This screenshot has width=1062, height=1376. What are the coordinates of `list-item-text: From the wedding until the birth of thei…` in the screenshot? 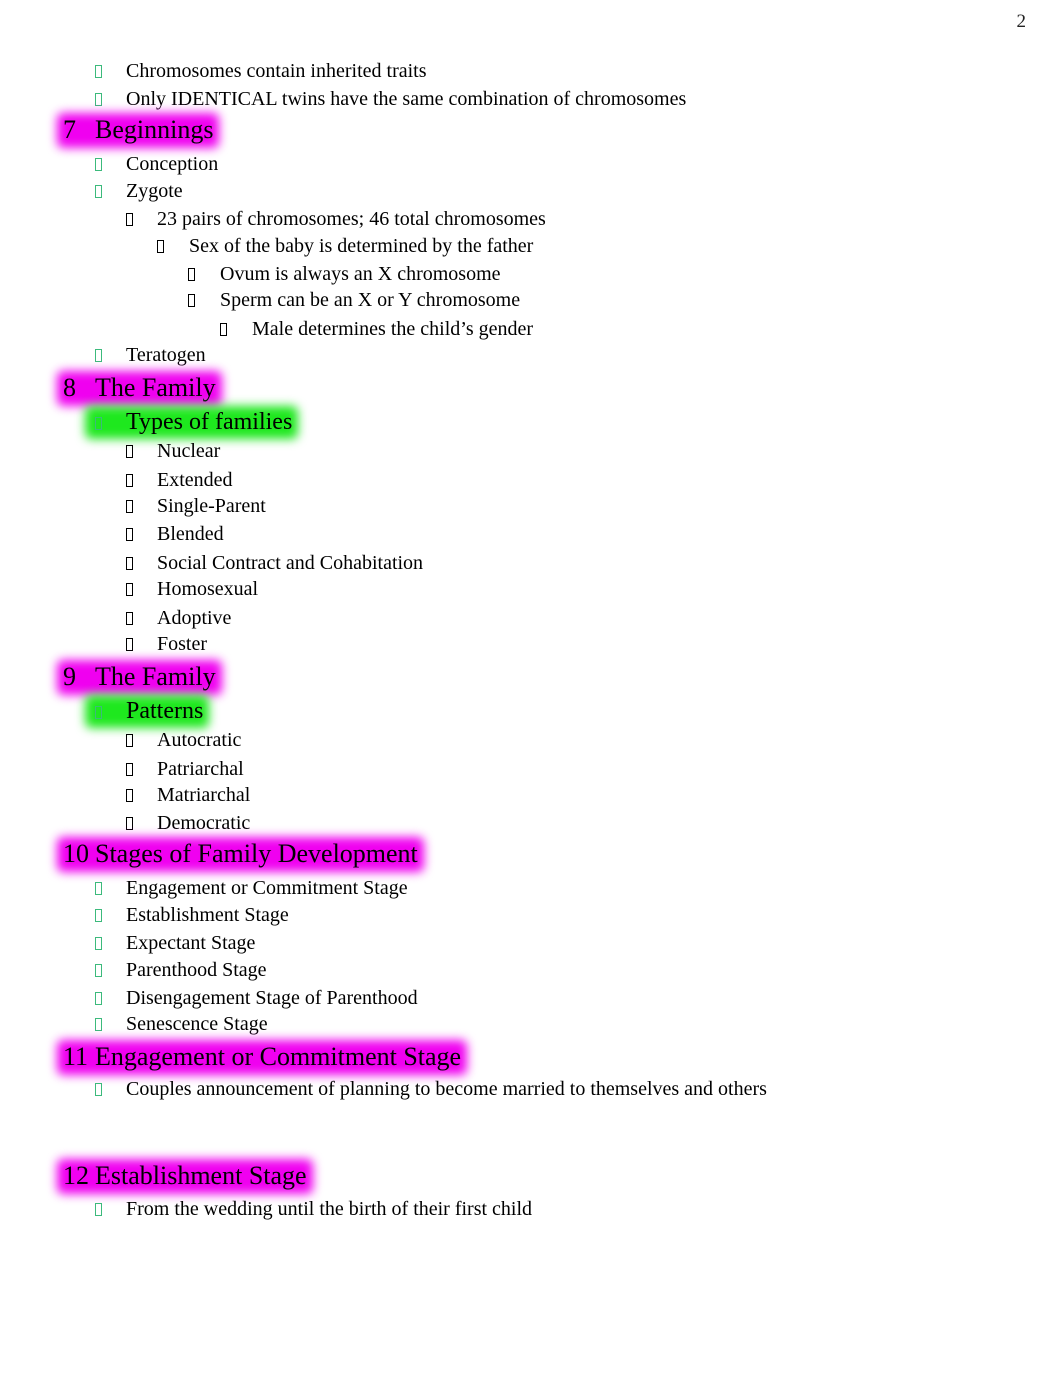 It's located at (329, 1209).